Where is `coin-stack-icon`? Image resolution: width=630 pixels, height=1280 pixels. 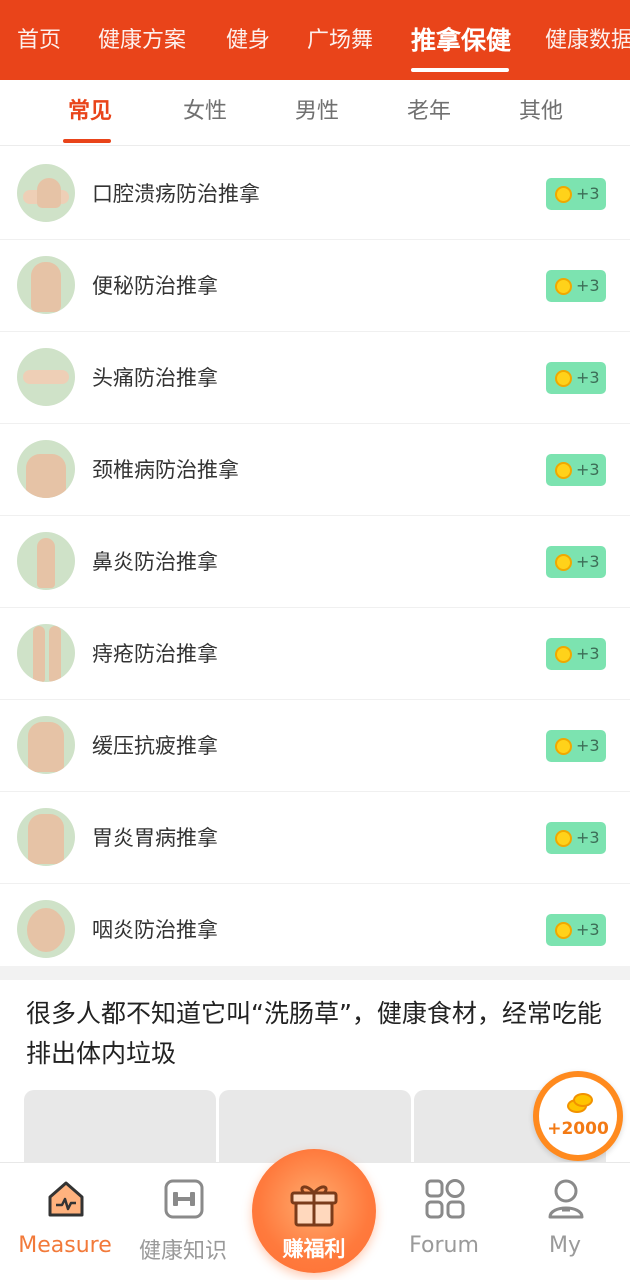
coin-stack-icon is located at coordinates (580, 1102).